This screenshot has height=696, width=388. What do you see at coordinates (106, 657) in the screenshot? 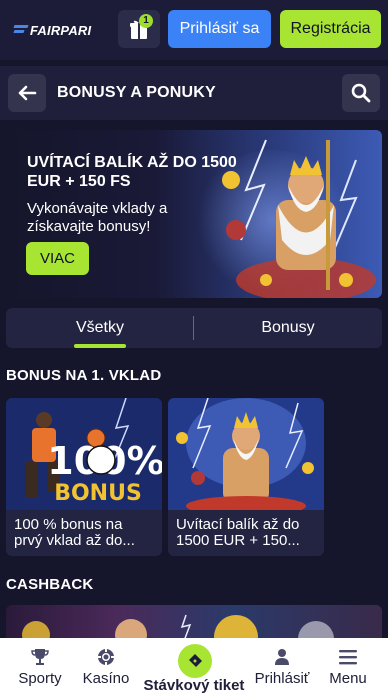
I see `casino-chip-icon` at bounding box center [106, 657].